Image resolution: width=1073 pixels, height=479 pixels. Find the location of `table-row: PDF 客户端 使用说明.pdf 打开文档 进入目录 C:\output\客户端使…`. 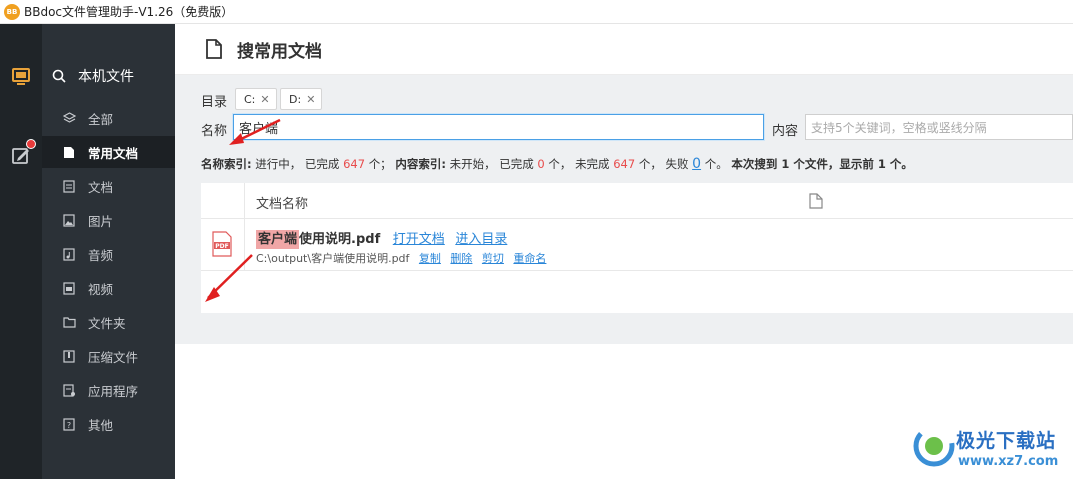

table-row: PDF 客户端 使用说明.pdf 打开文档 进入目录 C:\output\客户端使… is located at coordinates (637, 245).